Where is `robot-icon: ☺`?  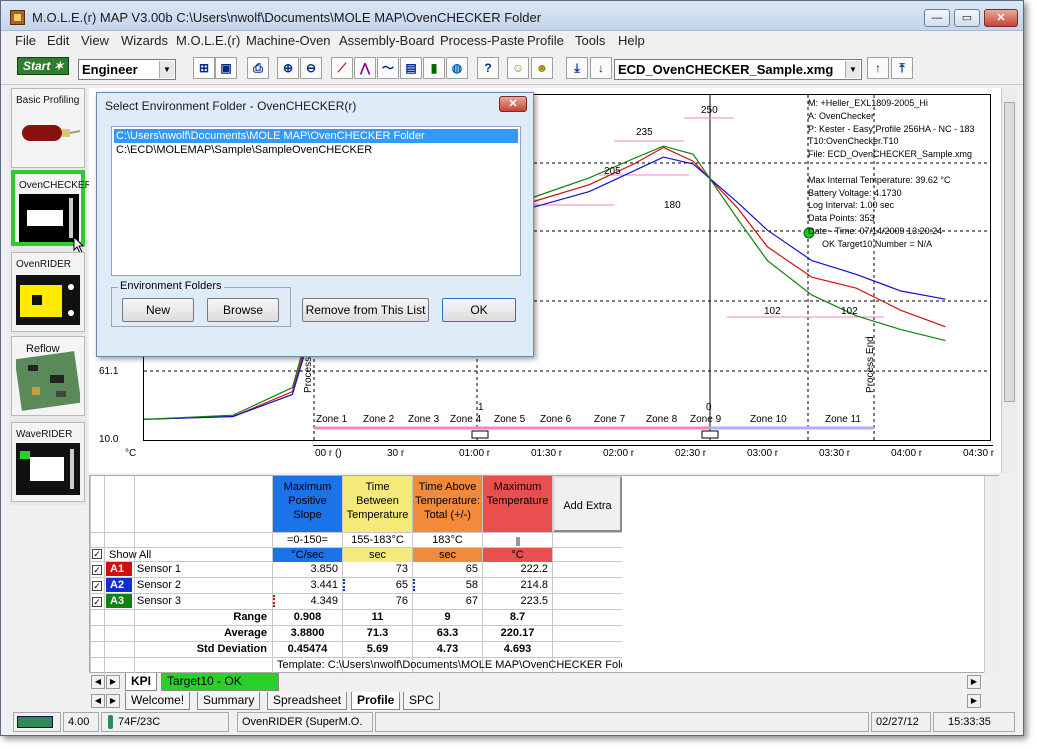 robot-icon: ☺ is located at coordinates (518, 68).